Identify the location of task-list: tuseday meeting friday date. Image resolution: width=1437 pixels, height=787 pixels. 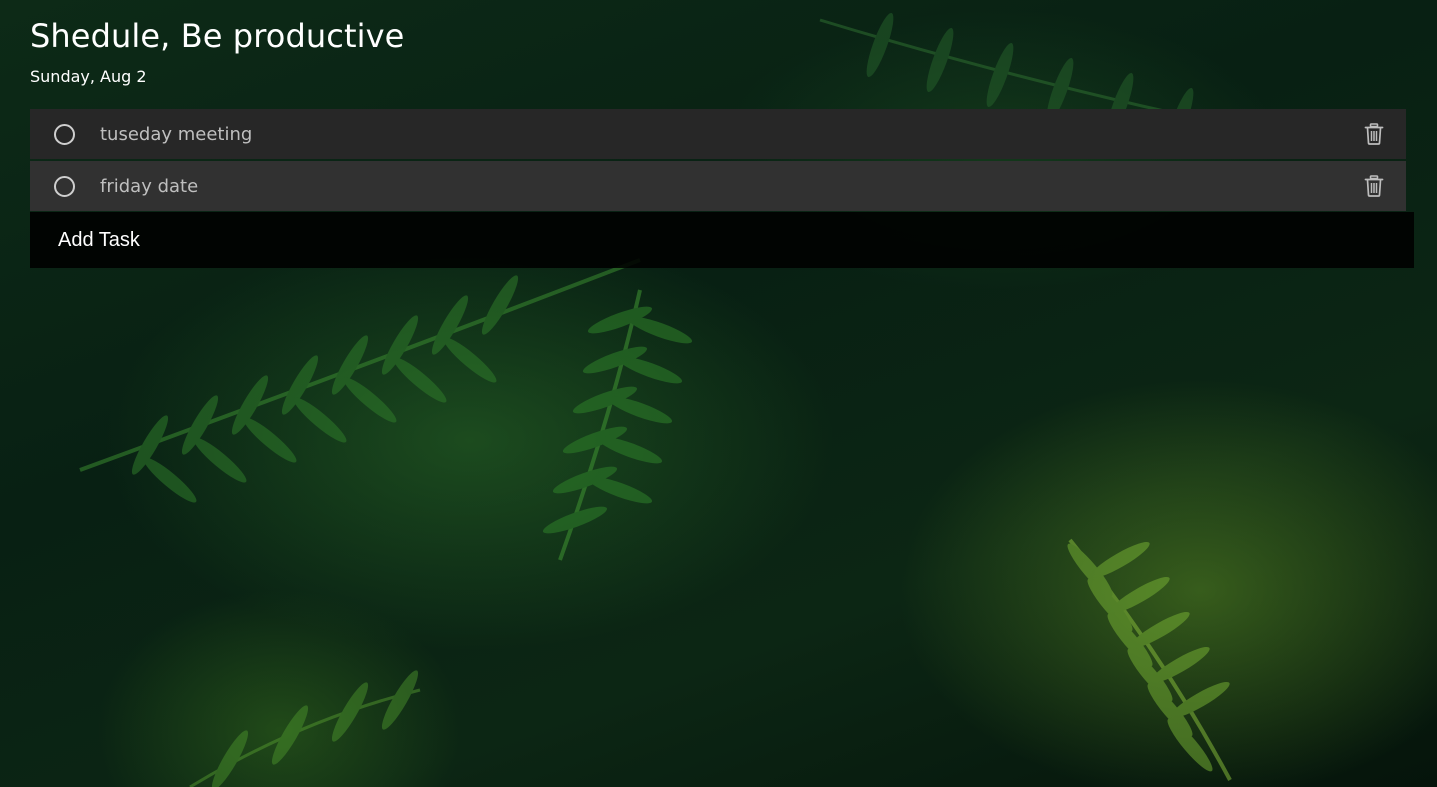
(718, 161).